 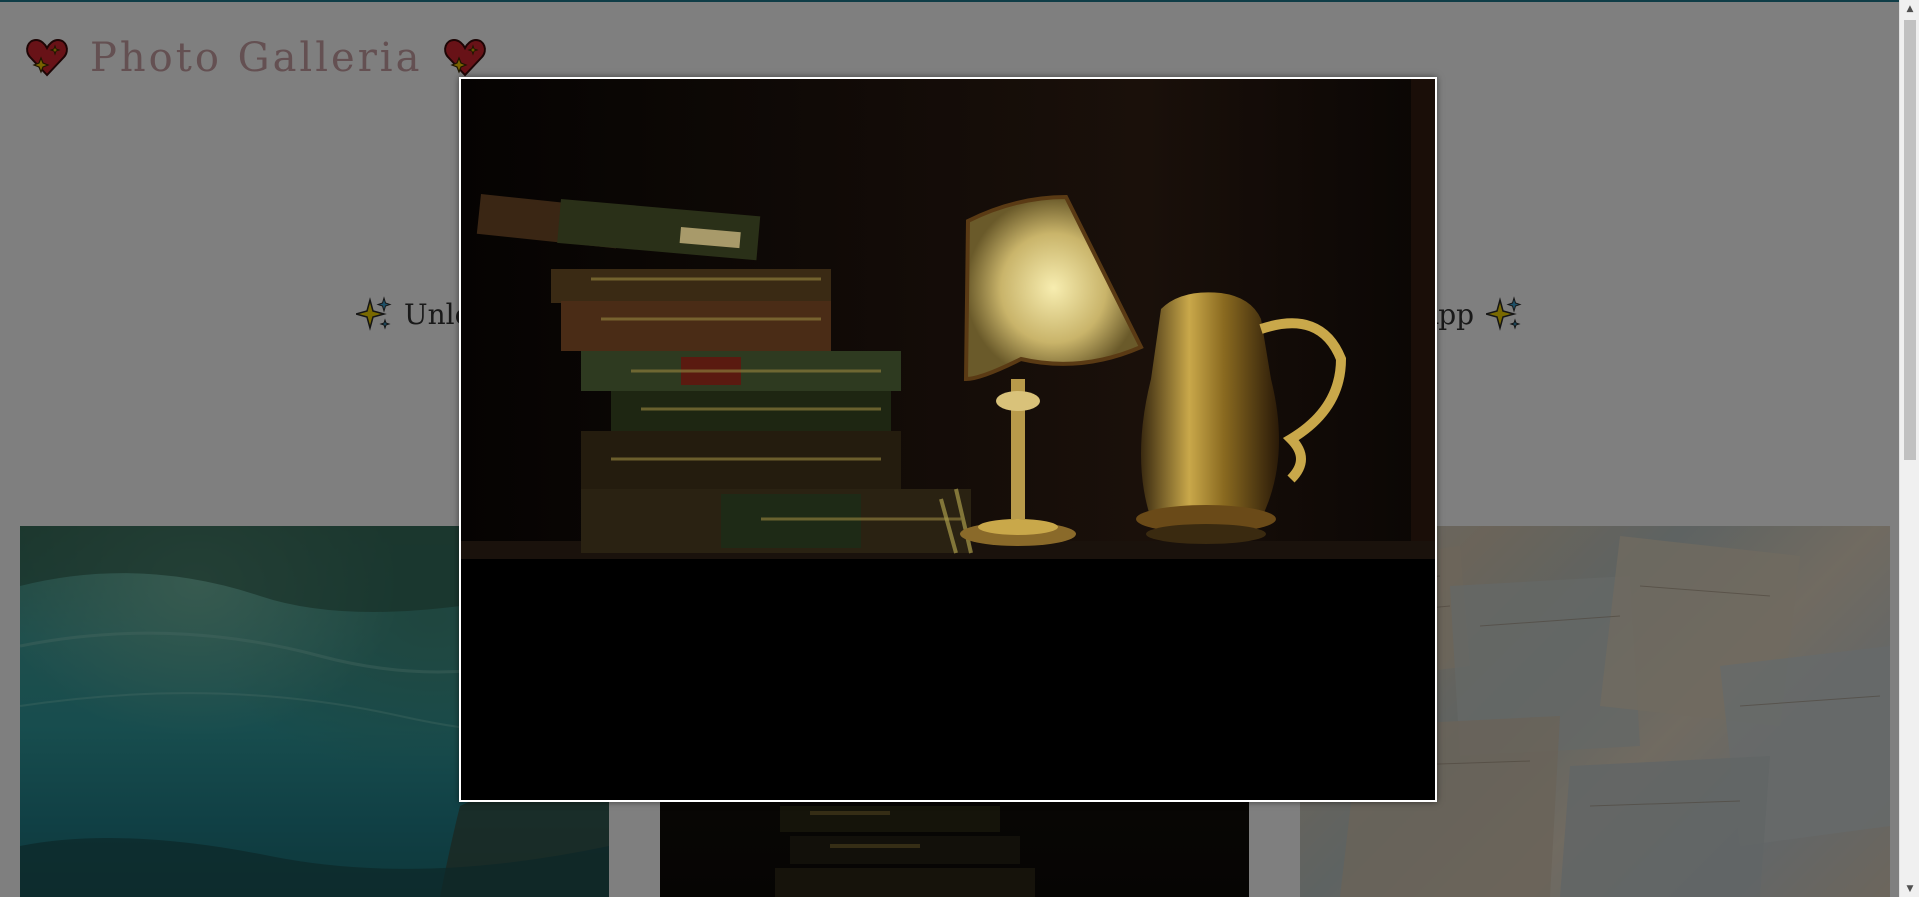 I want to click on scrollbar-thumb, so click(x=1910, y=240).